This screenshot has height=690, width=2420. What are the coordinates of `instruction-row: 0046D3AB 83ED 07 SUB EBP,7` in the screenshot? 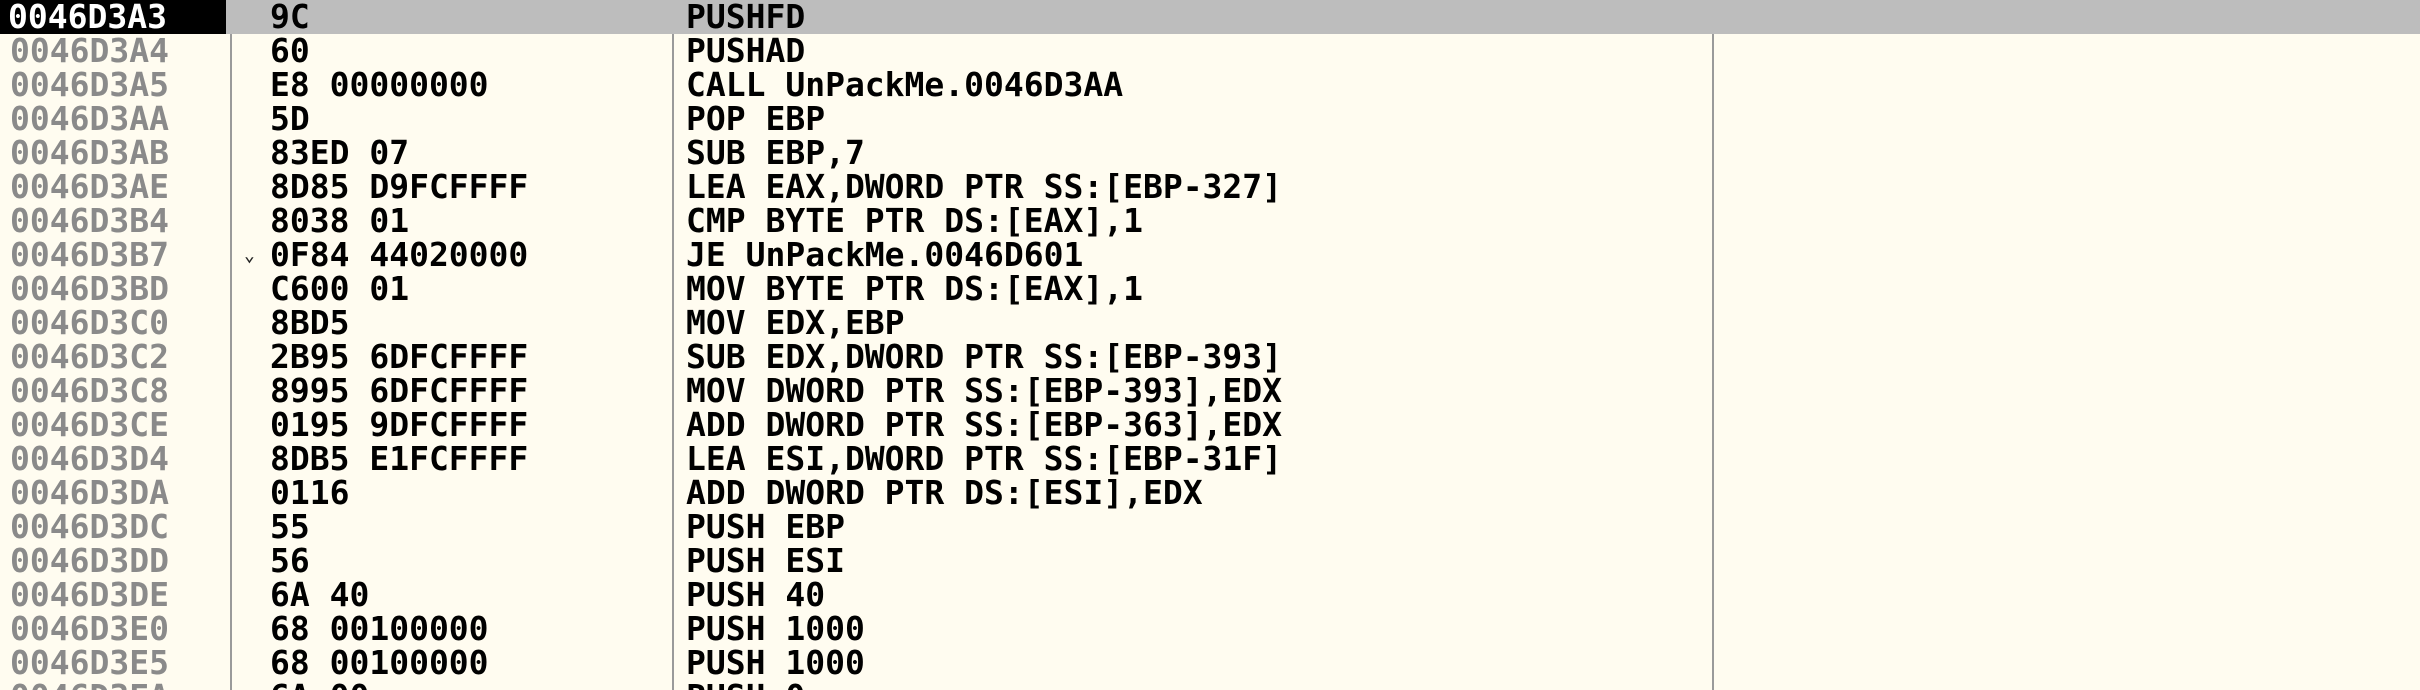 It's located at (1210, 153).